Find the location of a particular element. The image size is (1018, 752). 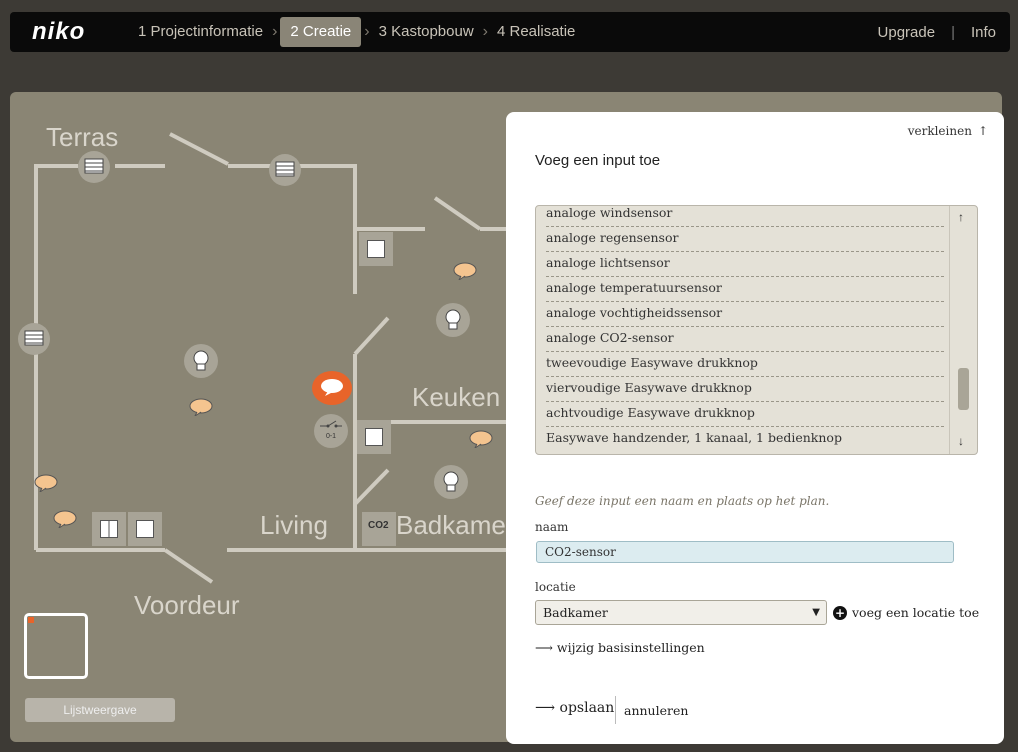

list-item: analoge regensensor is located at coordinates (745, 239).